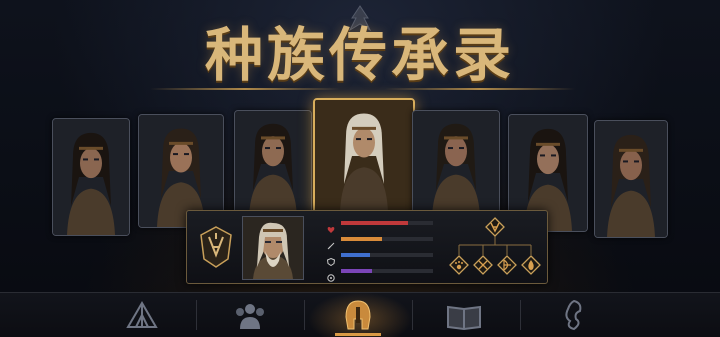 The image size is (720, 337). Describe the element at coordinates (273, 164) in the screenshot. I see `portrait-3-card` at that location.